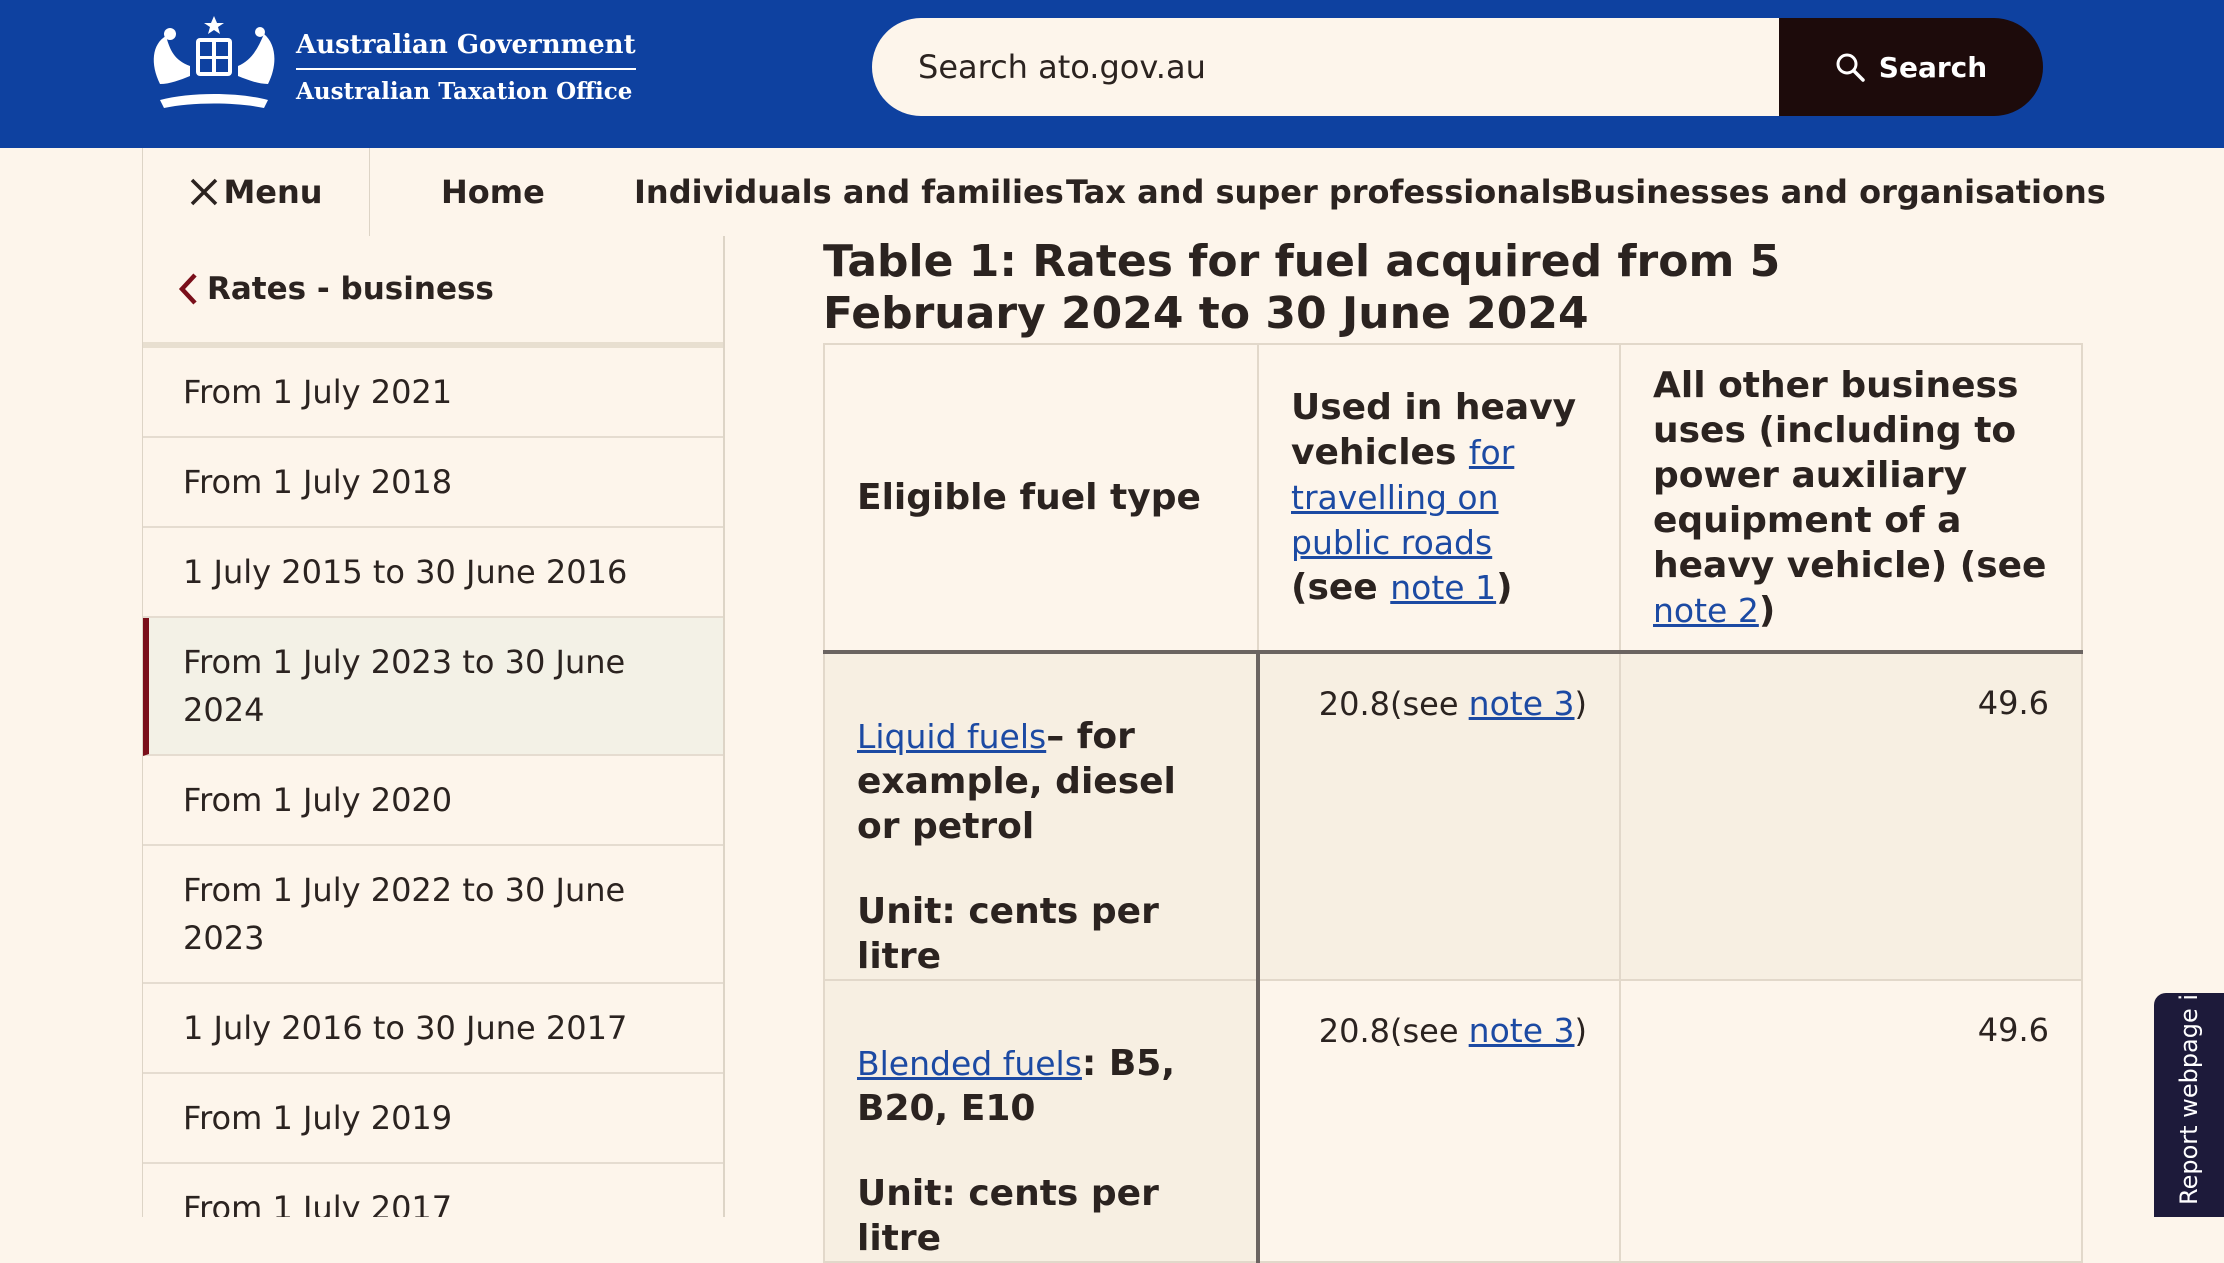 The image size is (2224, 1263). I want to click on logo-ato: Australian Taxation Office, so click(464, 91).